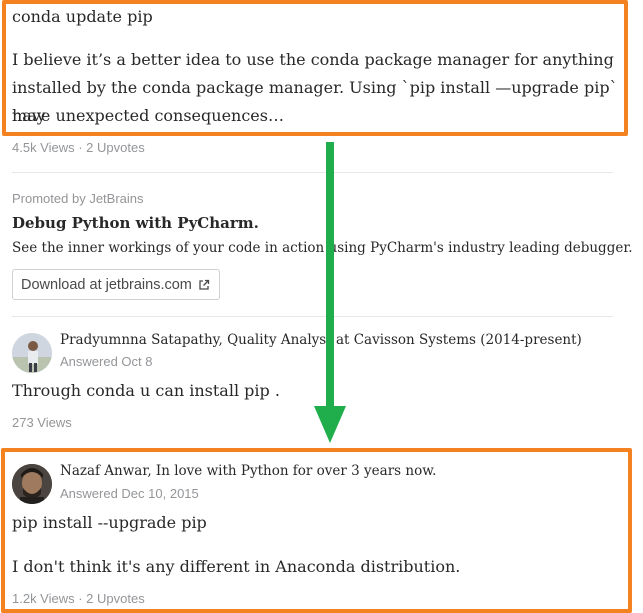  I want to click on promoted-label: Promoted by JetBrains, so click(78, 198).